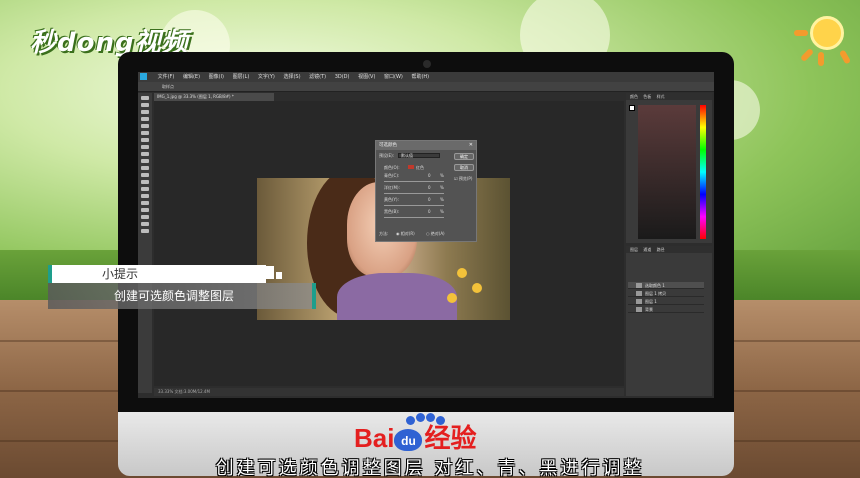 This screenshot has height=478, width=860. I want to click on menu-image: 图像(I), so click(216, 77).